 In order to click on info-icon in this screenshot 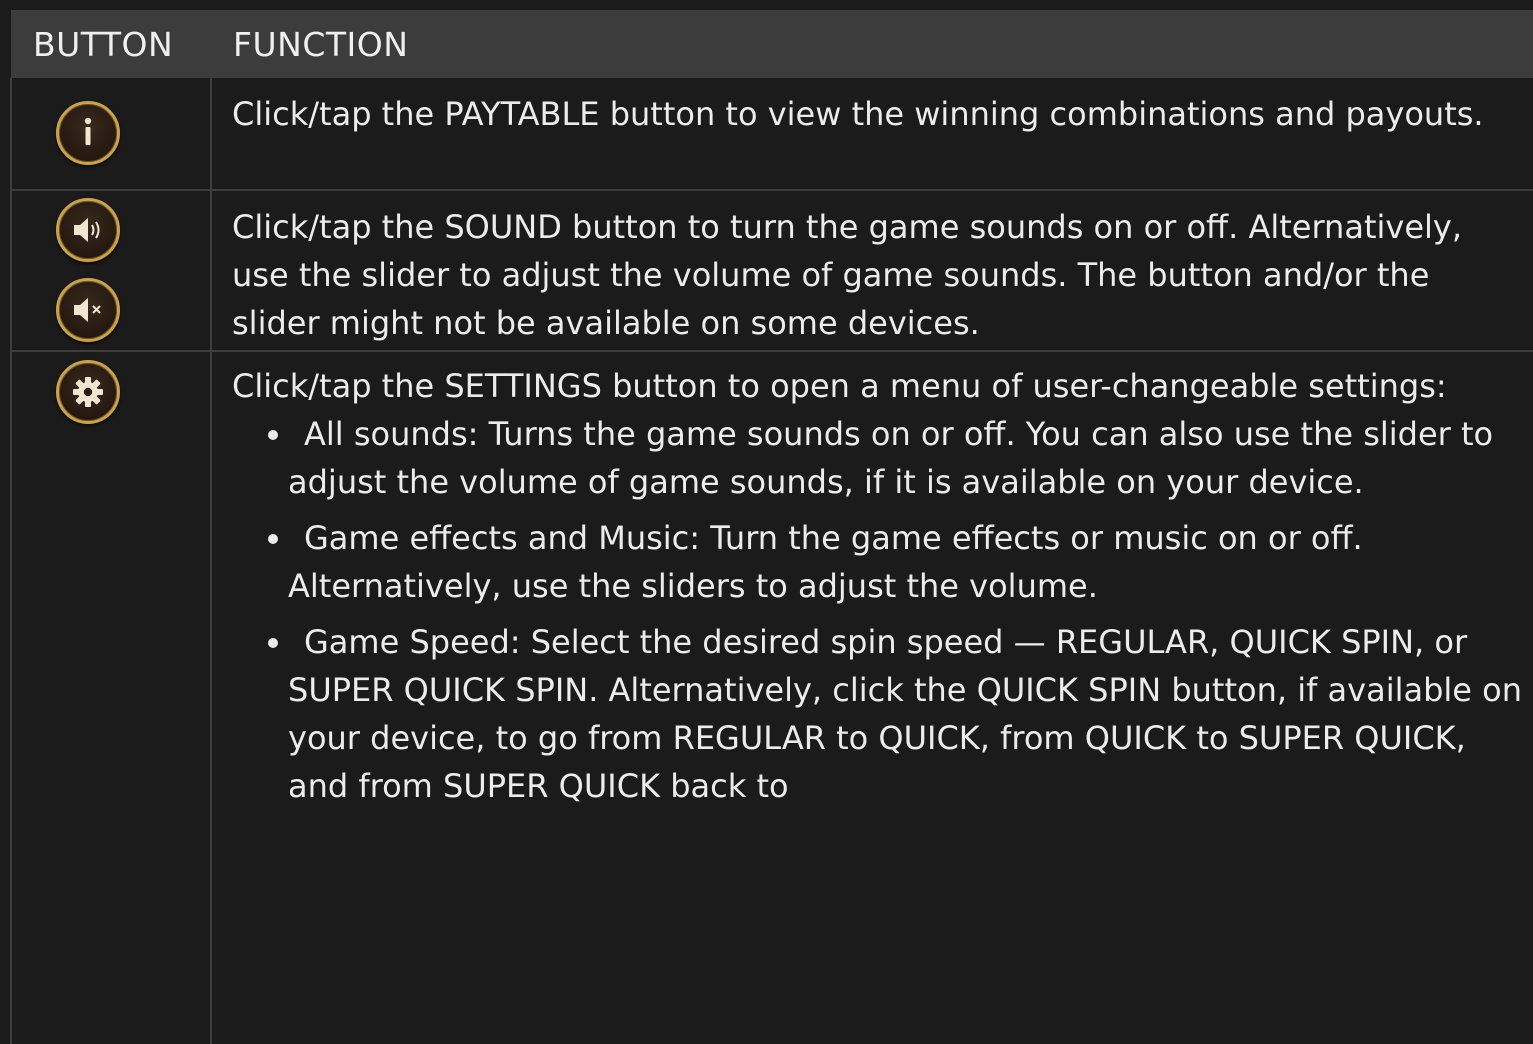, I will do `click(88, 133)`.